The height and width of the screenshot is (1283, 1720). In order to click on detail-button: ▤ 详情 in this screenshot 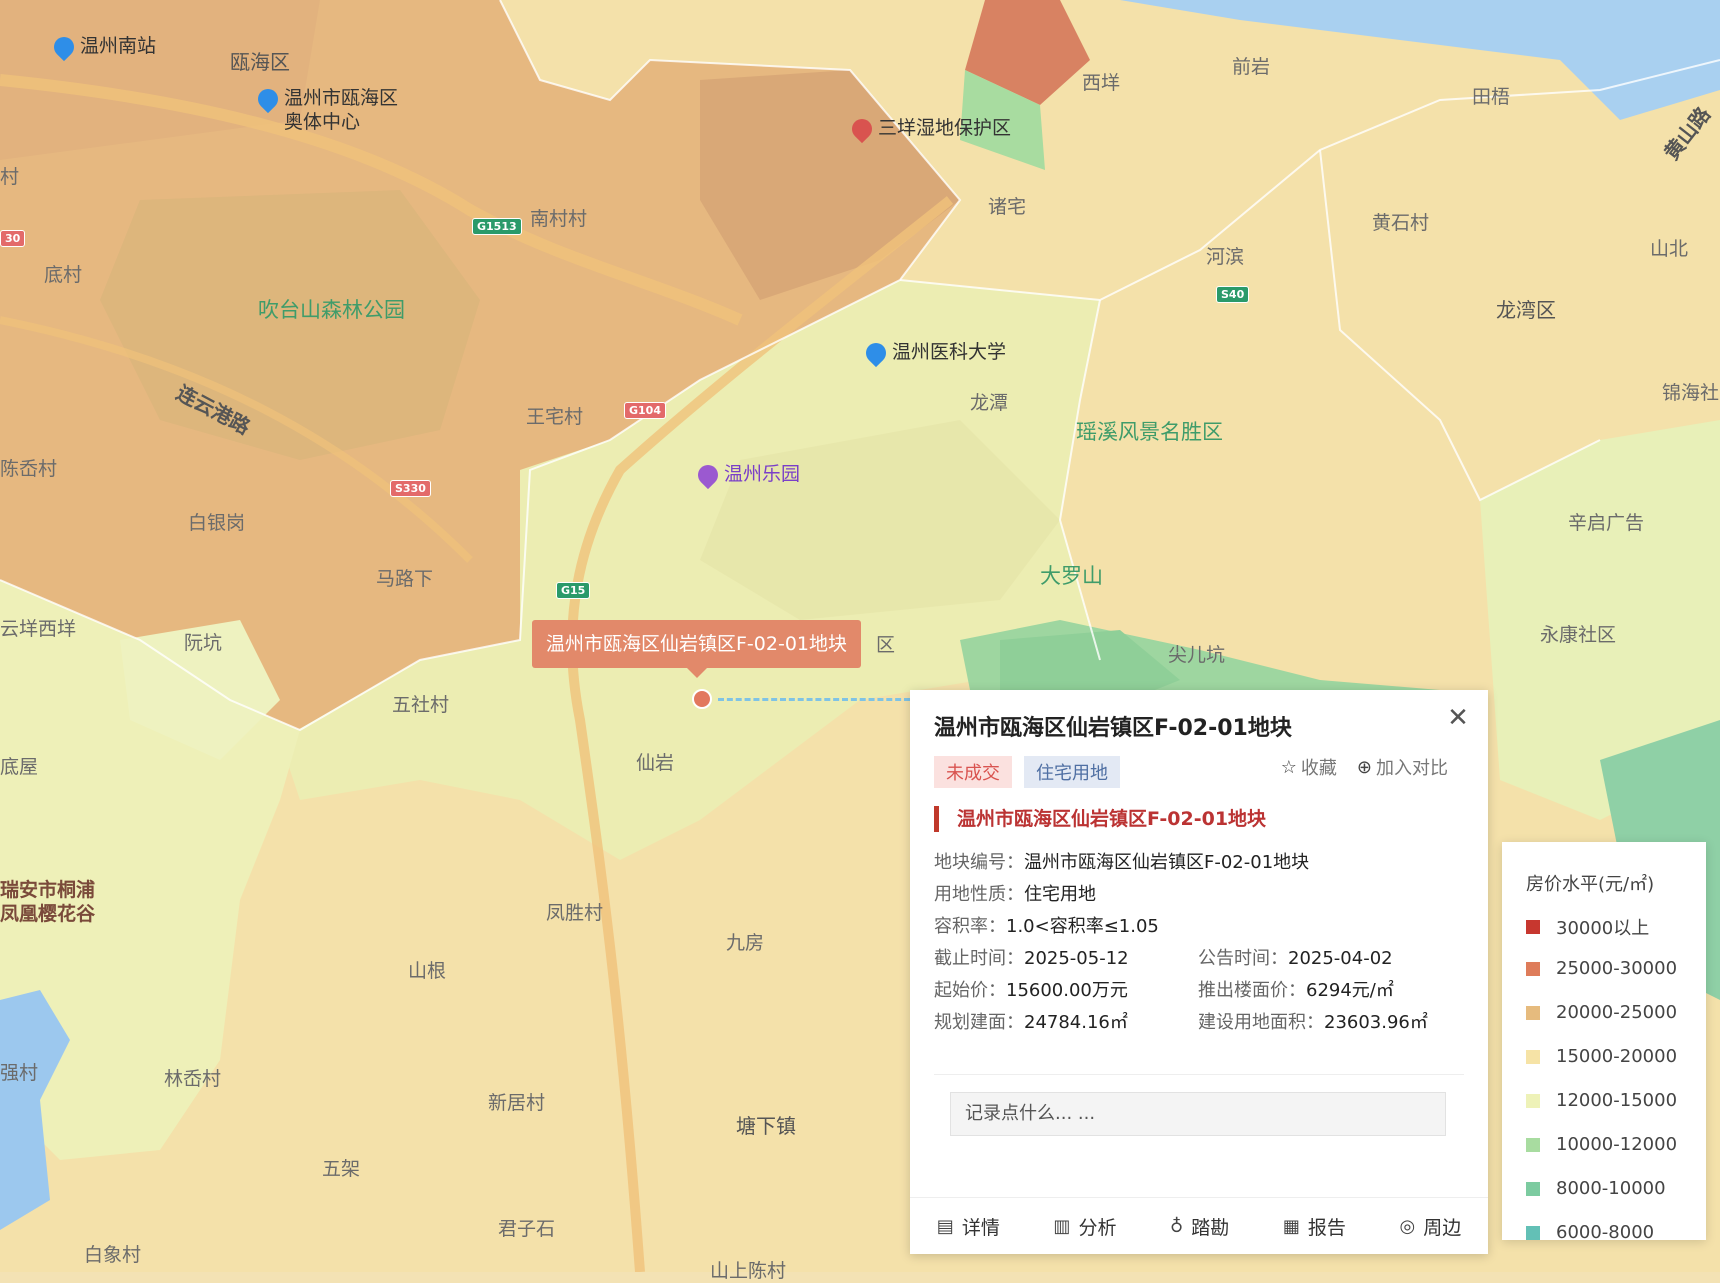, I will do `click(968, 1226)`.